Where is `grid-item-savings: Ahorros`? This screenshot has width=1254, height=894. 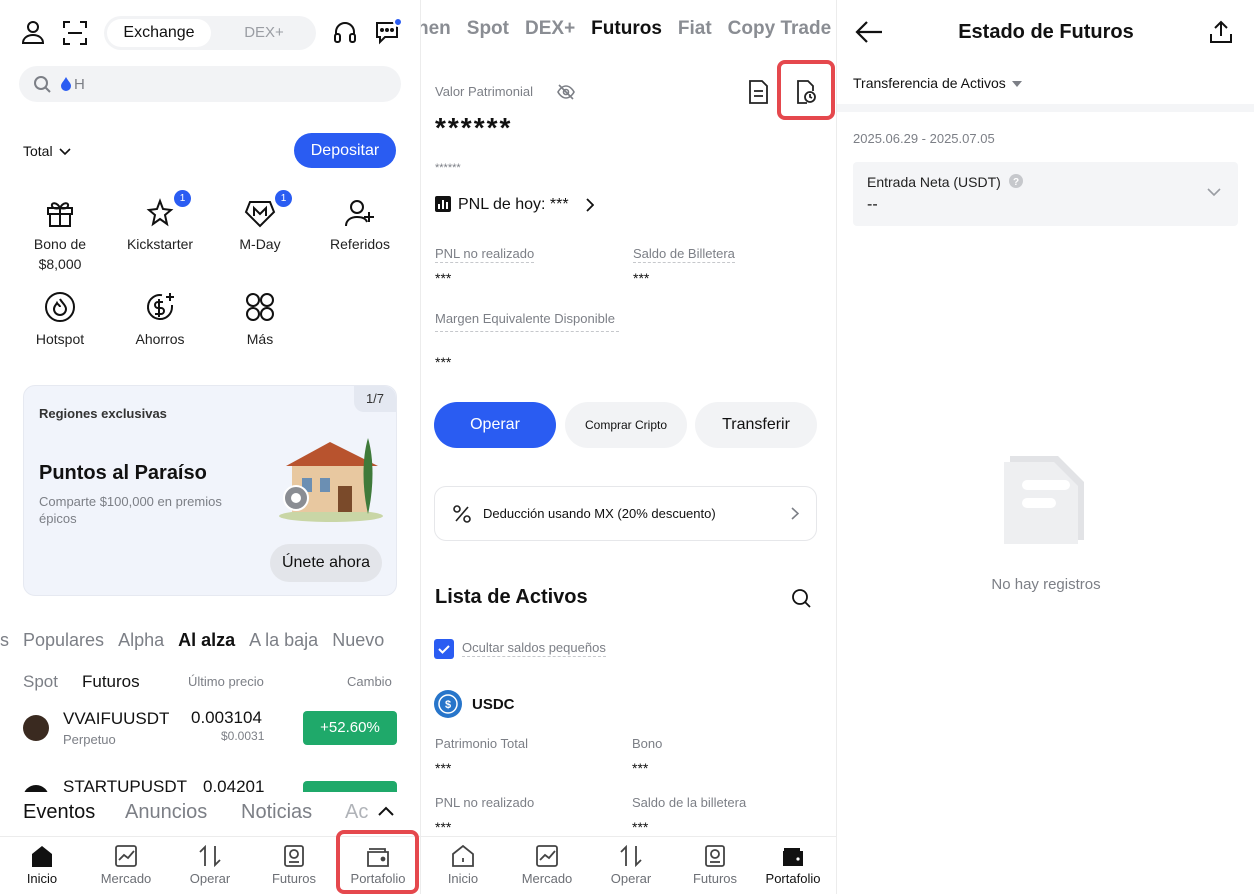
grid-item-savings: Ahorros is located at coordinates (160, 320).